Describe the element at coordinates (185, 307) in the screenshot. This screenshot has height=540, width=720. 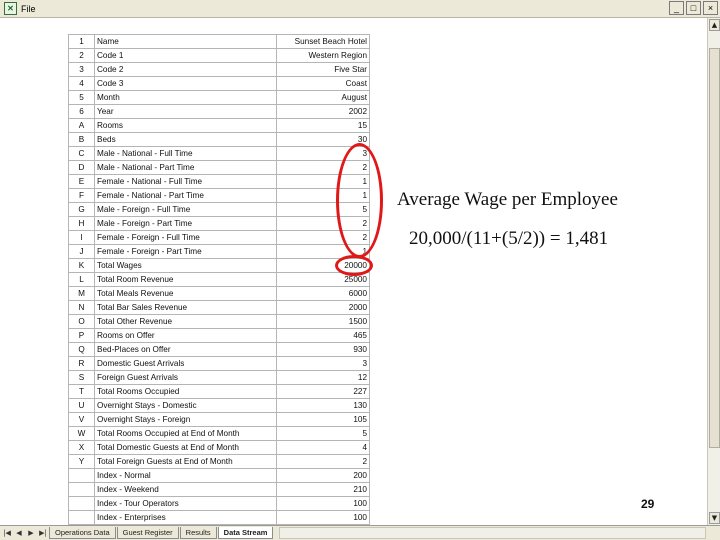
I see `row-name-cell: Total Bar Sales Revenue` at that location.